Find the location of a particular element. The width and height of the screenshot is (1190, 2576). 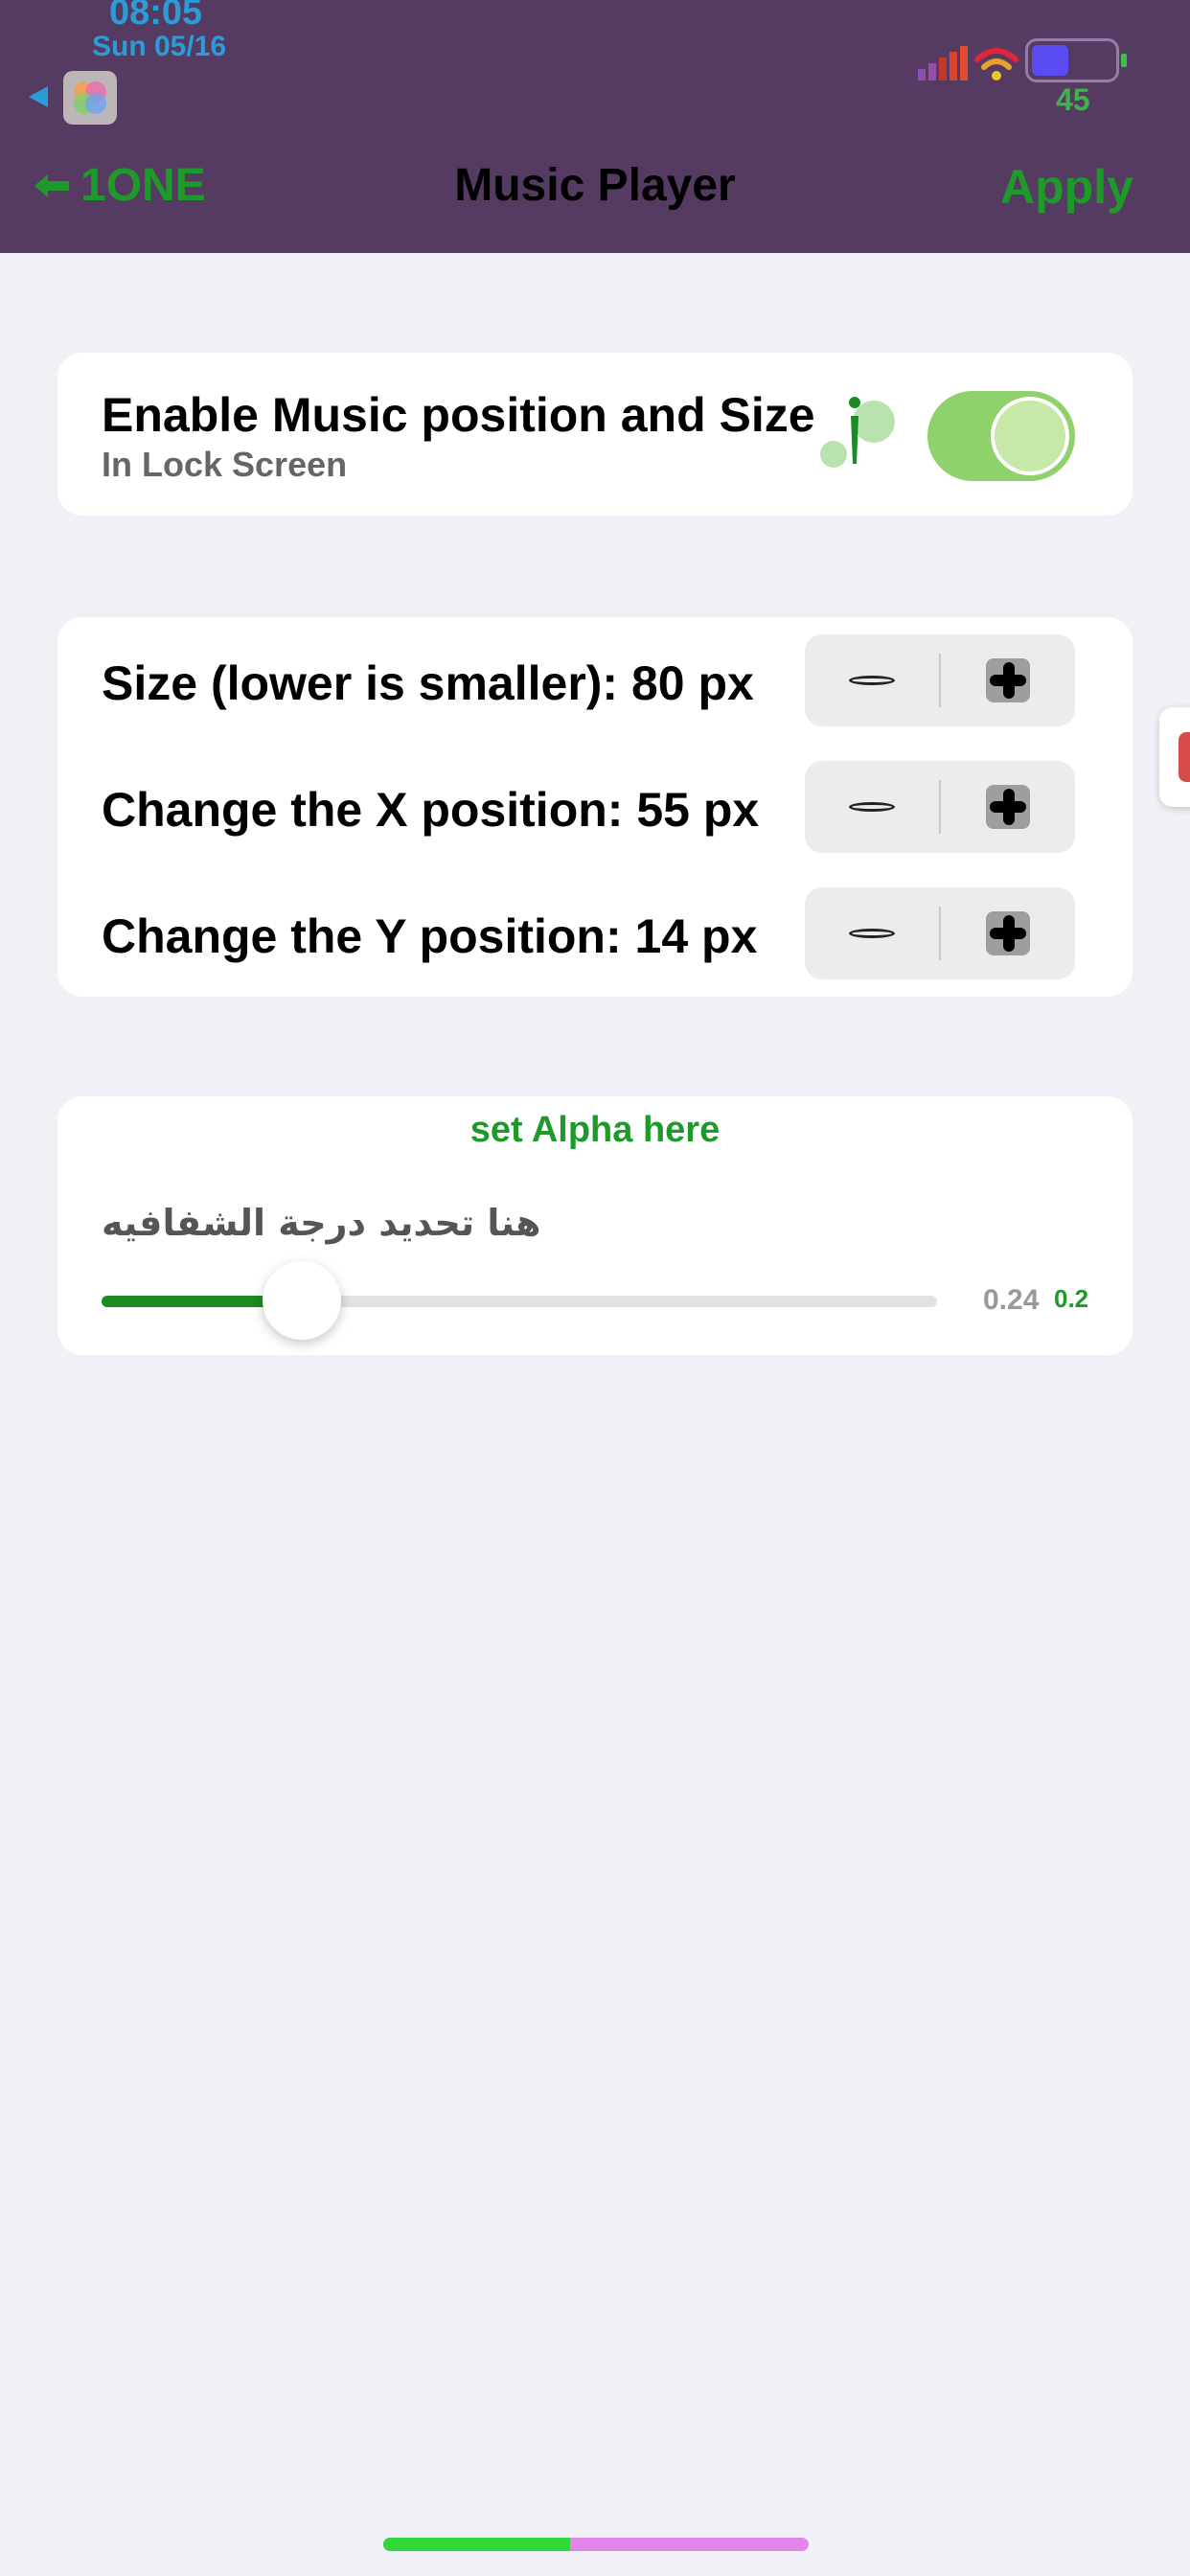

size-increase-button is located at coordinates (1008, 680).